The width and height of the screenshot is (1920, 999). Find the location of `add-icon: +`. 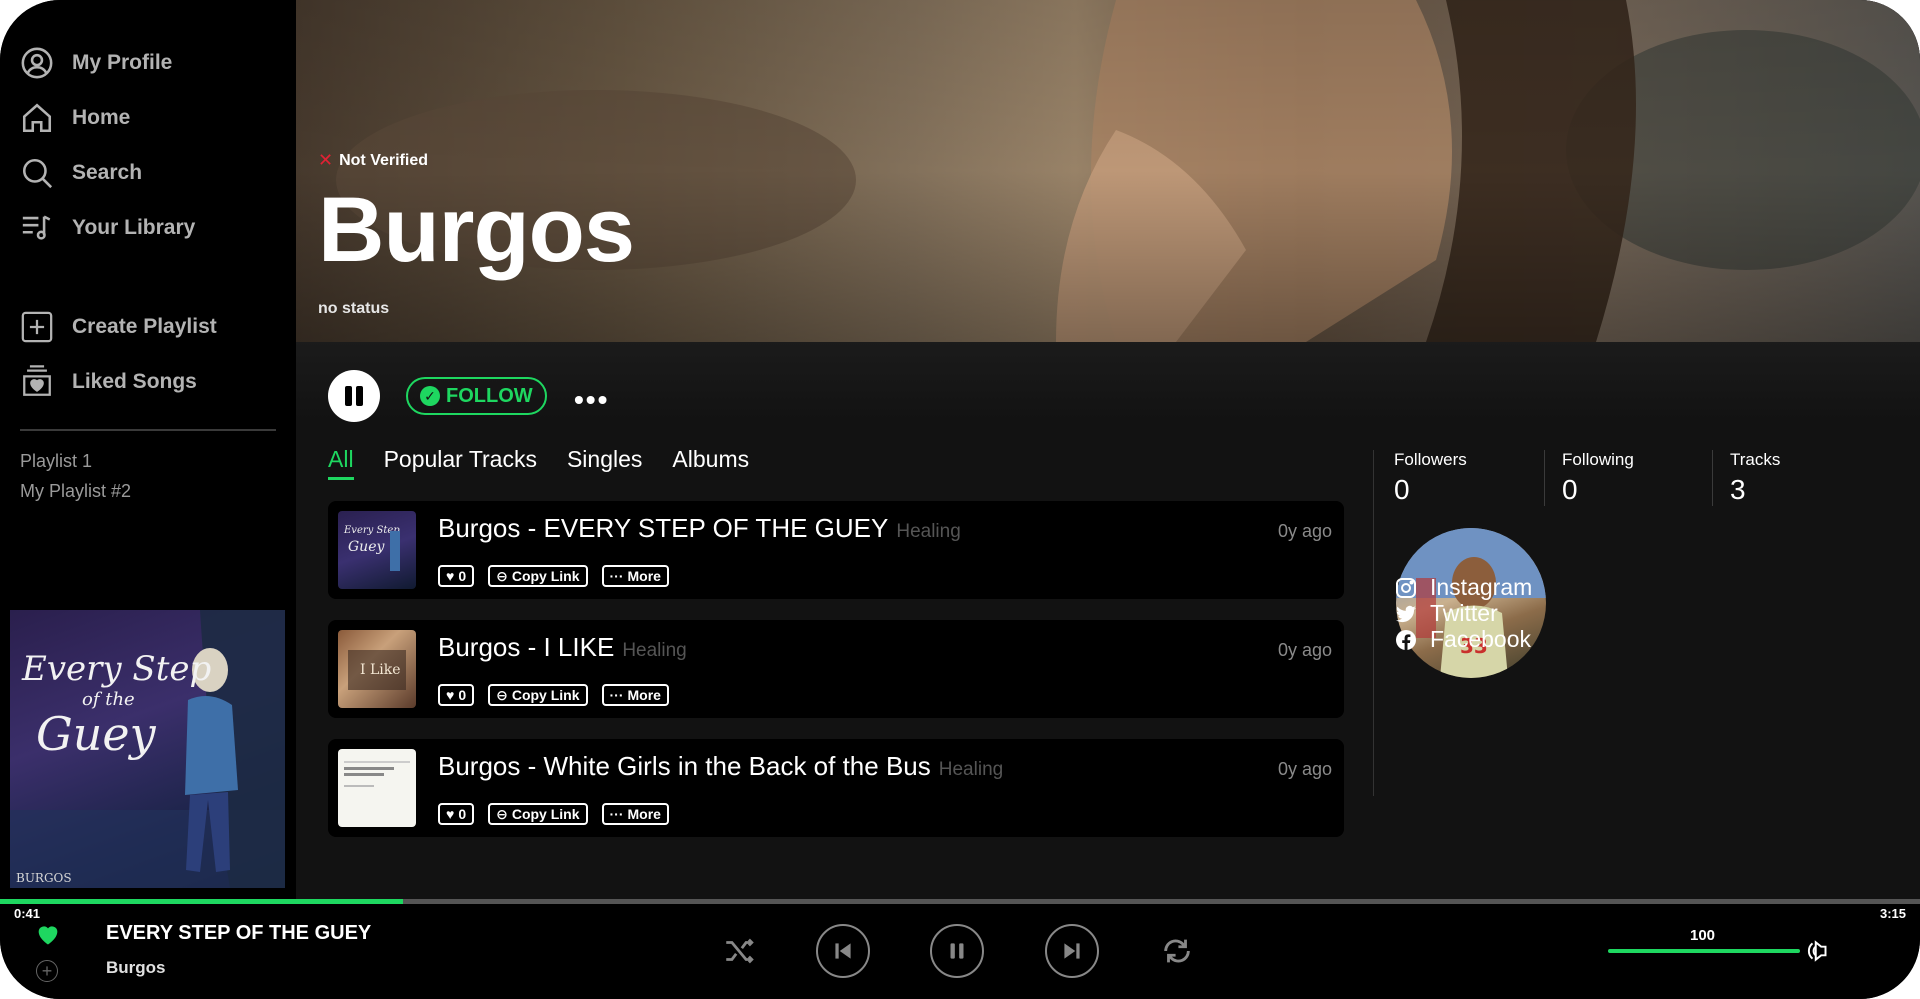

add-icon: + is located at coordinates (47, 971).